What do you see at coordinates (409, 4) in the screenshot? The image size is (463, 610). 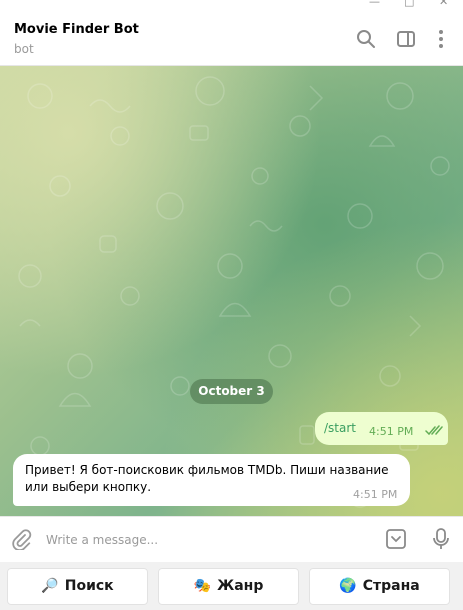 I see `maximize-button: □` at bounding box center [409, 4].